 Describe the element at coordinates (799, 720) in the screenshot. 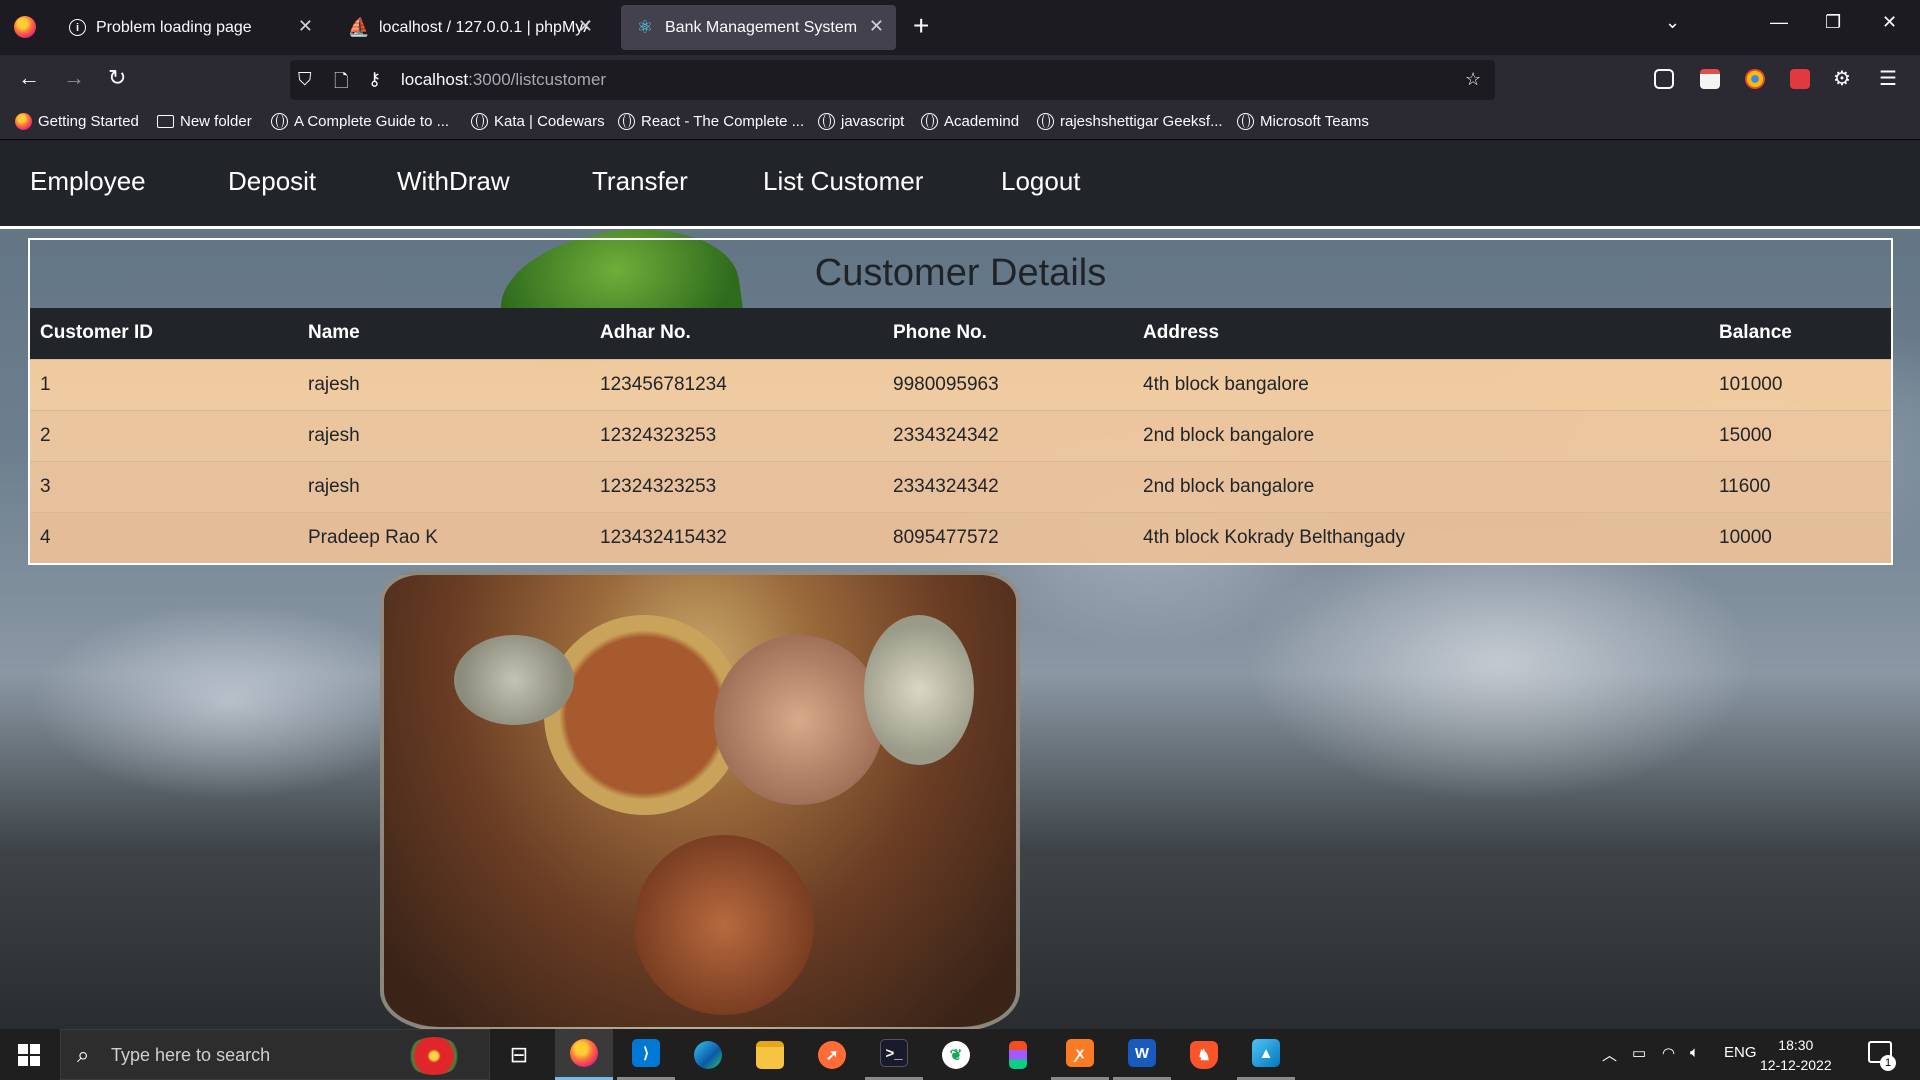

I see `background-coin` at that location.